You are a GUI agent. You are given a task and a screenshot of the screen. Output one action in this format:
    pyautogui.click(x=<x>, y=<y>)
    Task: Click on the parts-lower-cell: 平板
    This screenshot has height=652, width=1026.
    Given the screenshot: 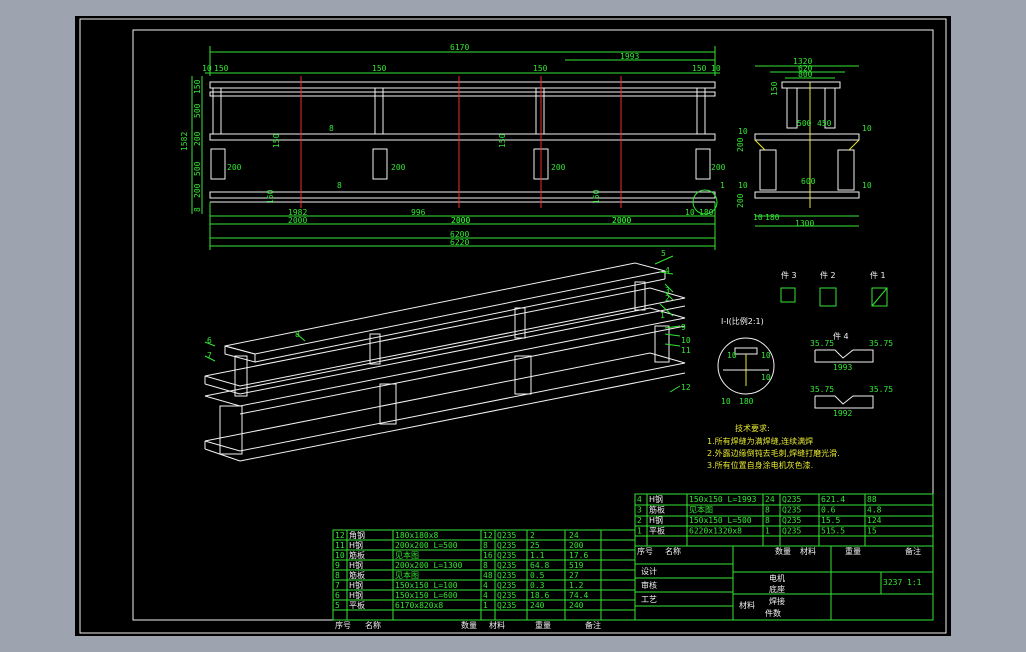 What is the action you would take?
    pyautogui.click(x=357, y=605)
    